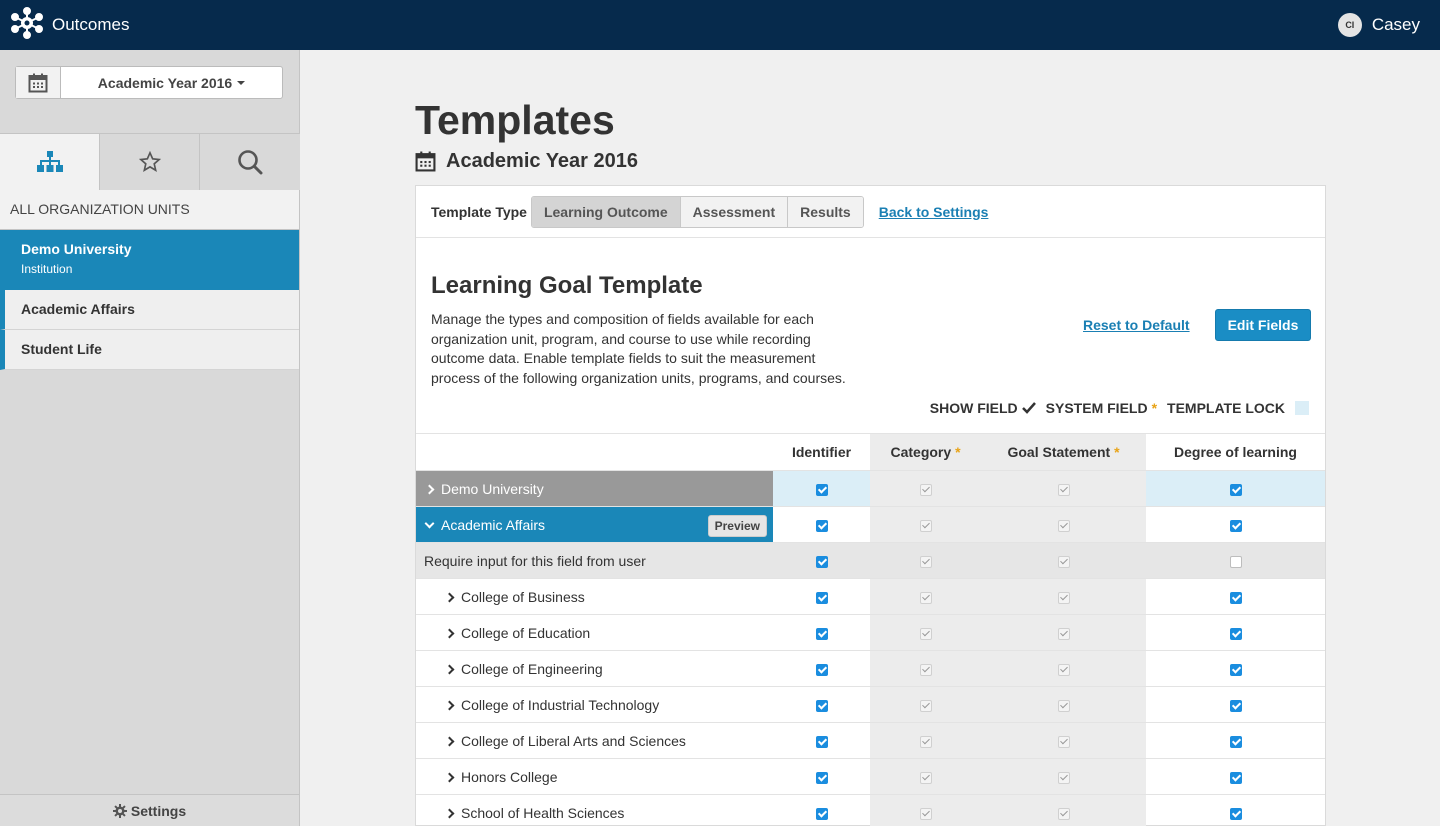 The height and width of the screenshot is (826, 1440). What do you see at coordinates (921, 452) in the screenshot?
I see `column-label: Category` at bounding box center [921, 452].